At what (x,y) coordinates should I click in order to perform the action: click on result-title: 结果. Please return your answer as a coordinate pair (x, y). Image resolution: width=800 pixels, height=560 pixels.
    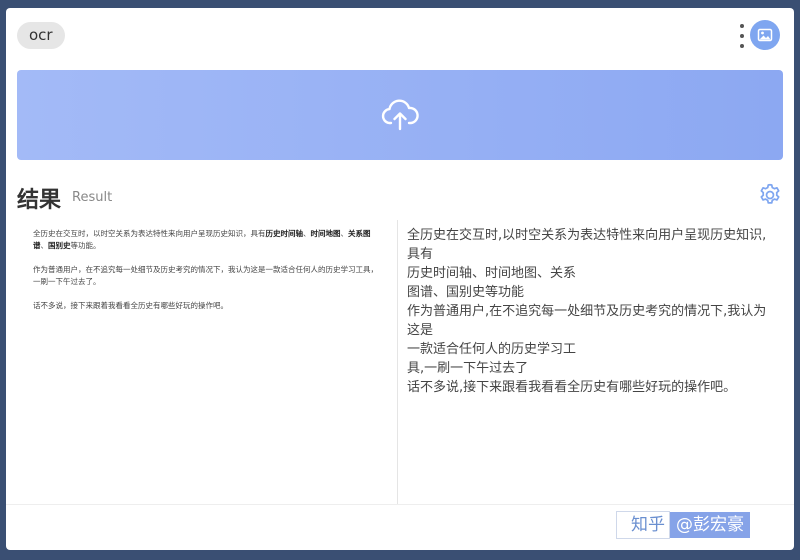
    Looking at the image, I should click on (39, 200).